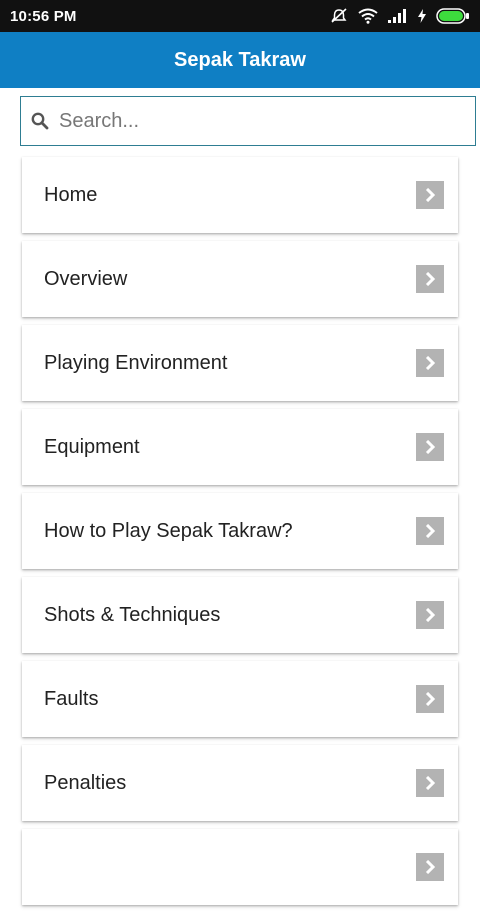 This screenshot has width=480, height=913. I want to click on menu-item-faults: Faults, so click(240, 699).